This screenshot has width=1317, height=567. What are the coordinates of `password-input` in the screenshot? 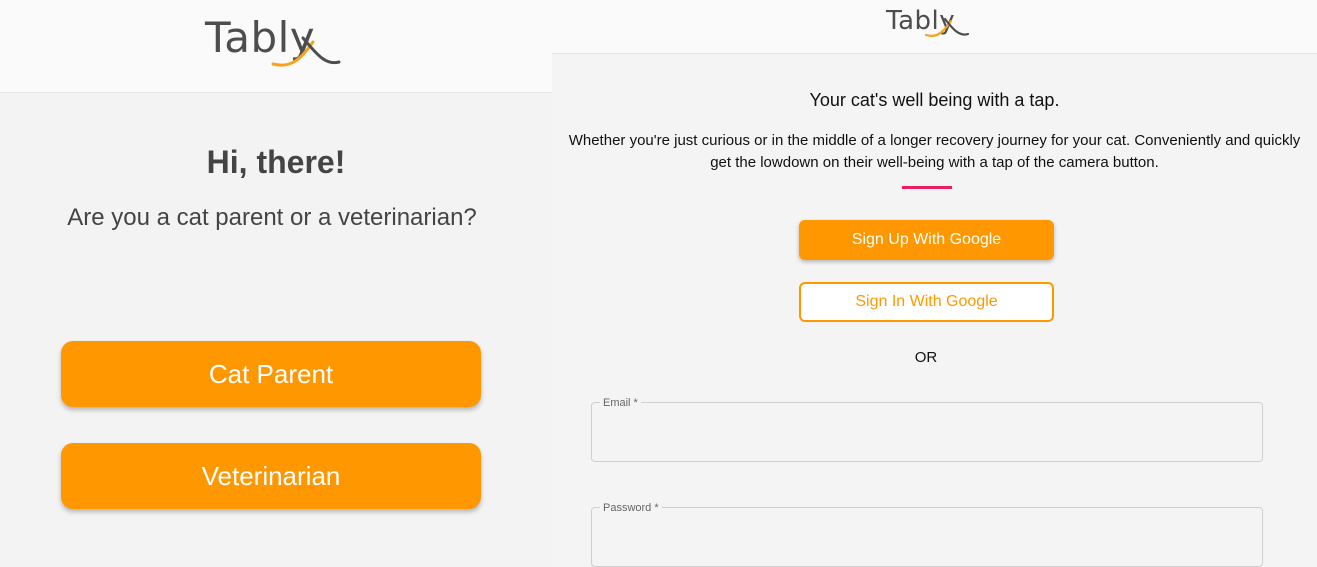 It's located at (927, 542).